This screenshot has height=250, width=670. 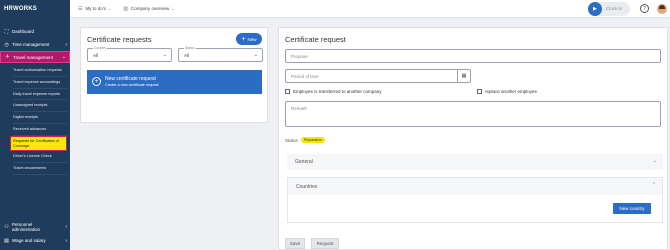 What do you see at coordinates (613, 8) in the screenshot?
I see `clock-in-label: Clock in` at bounding box center [613, 8].